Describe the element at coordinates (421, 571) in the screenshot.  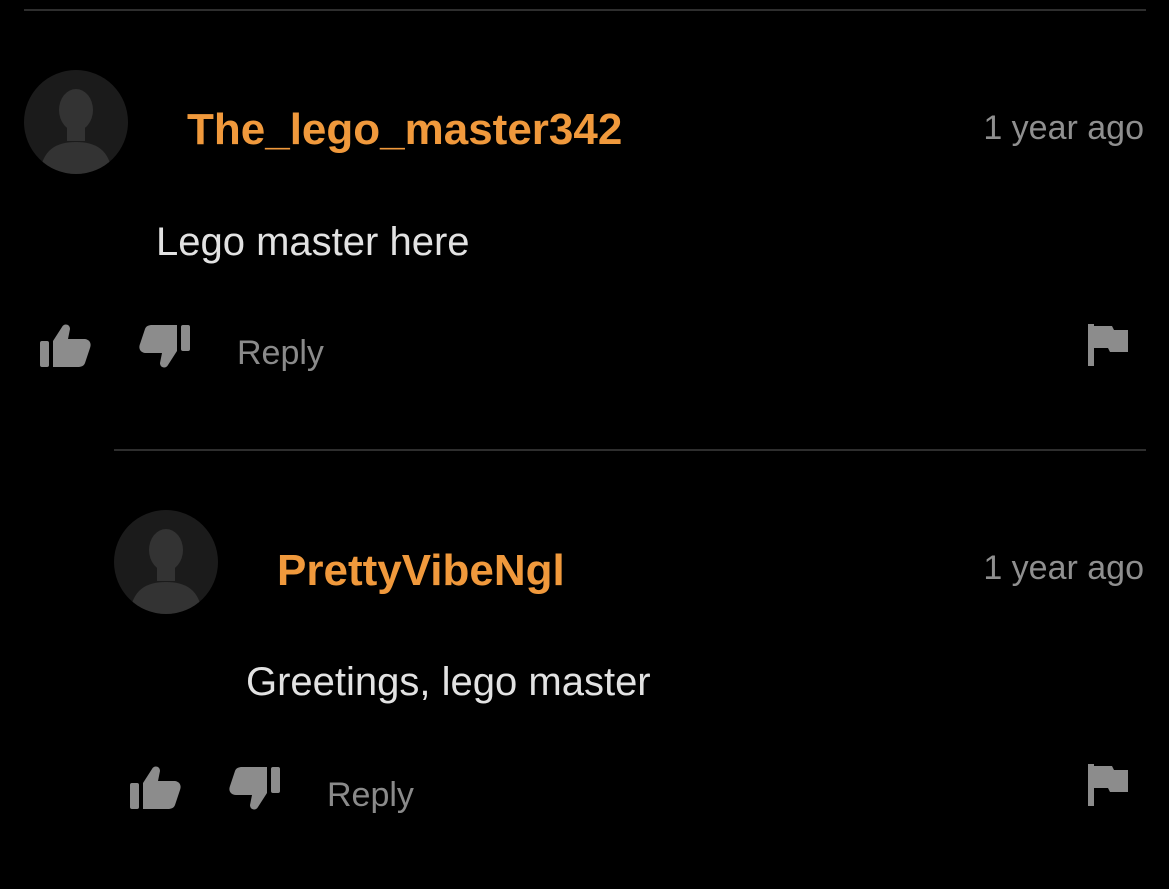
I see `username: PrettyVibeNgl` at that location.